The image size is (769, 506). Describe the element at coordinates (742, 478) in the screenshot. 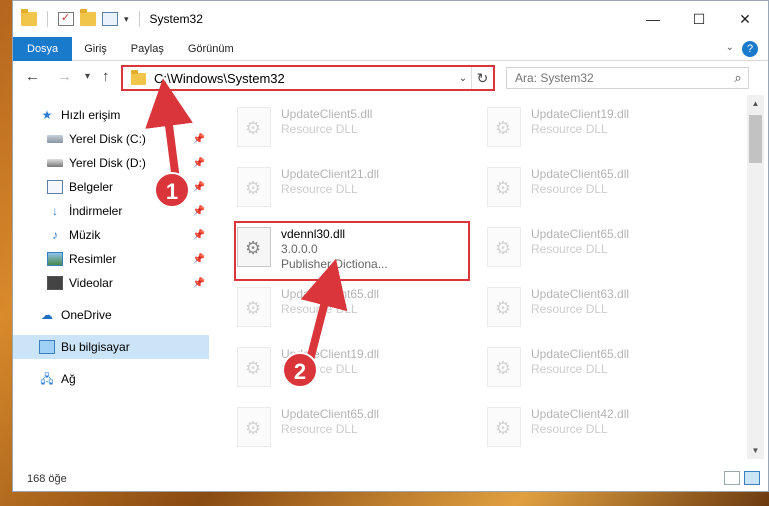

I see `view-switcher` at that location.